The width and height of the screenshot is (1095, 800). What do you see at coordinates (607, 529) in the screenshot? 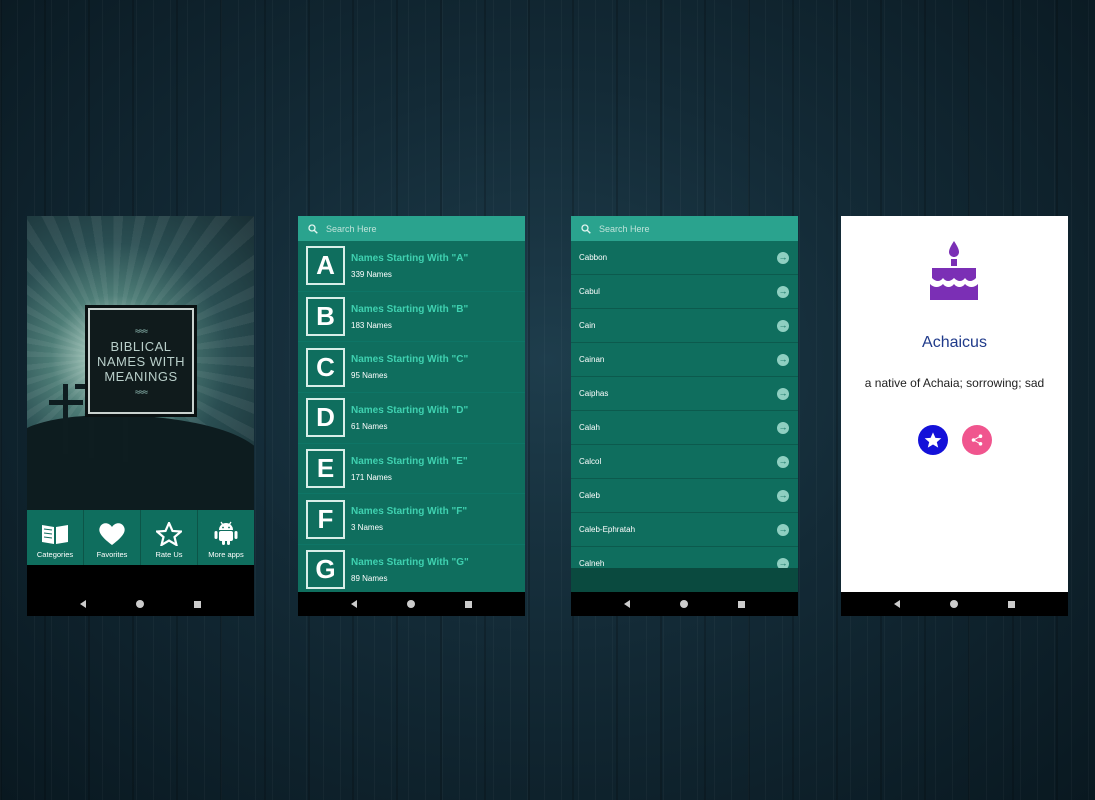
I see `name-label: Caleb-Ephratah` at bounding box center [607, 529].